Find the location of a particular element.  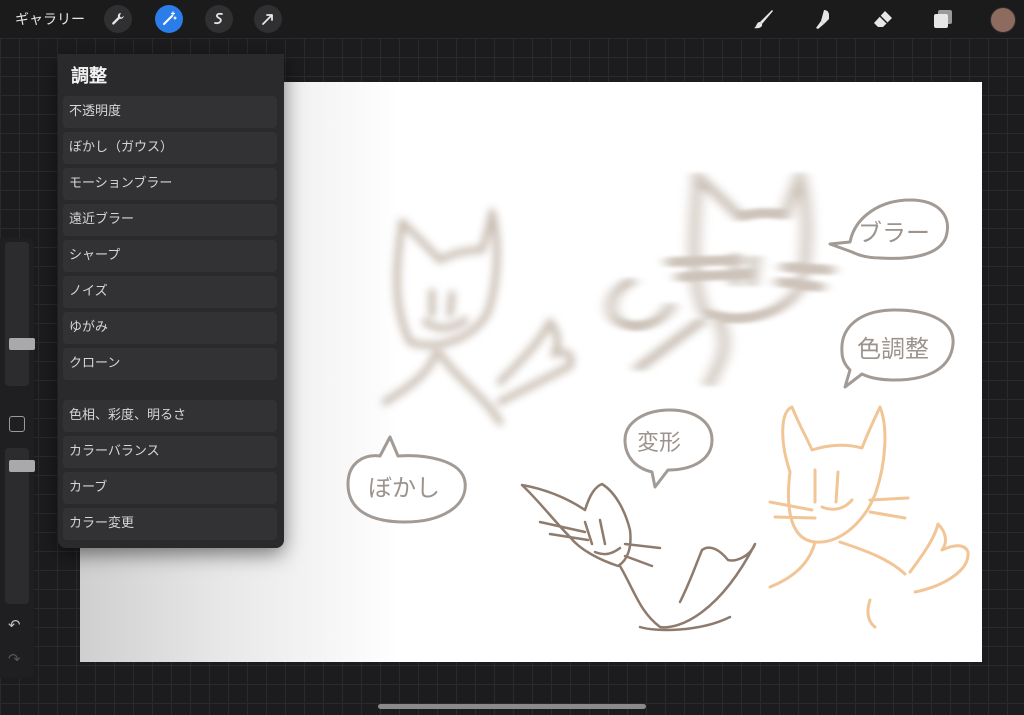

blurred-cat-drawing is located at coordinates (478, 317).